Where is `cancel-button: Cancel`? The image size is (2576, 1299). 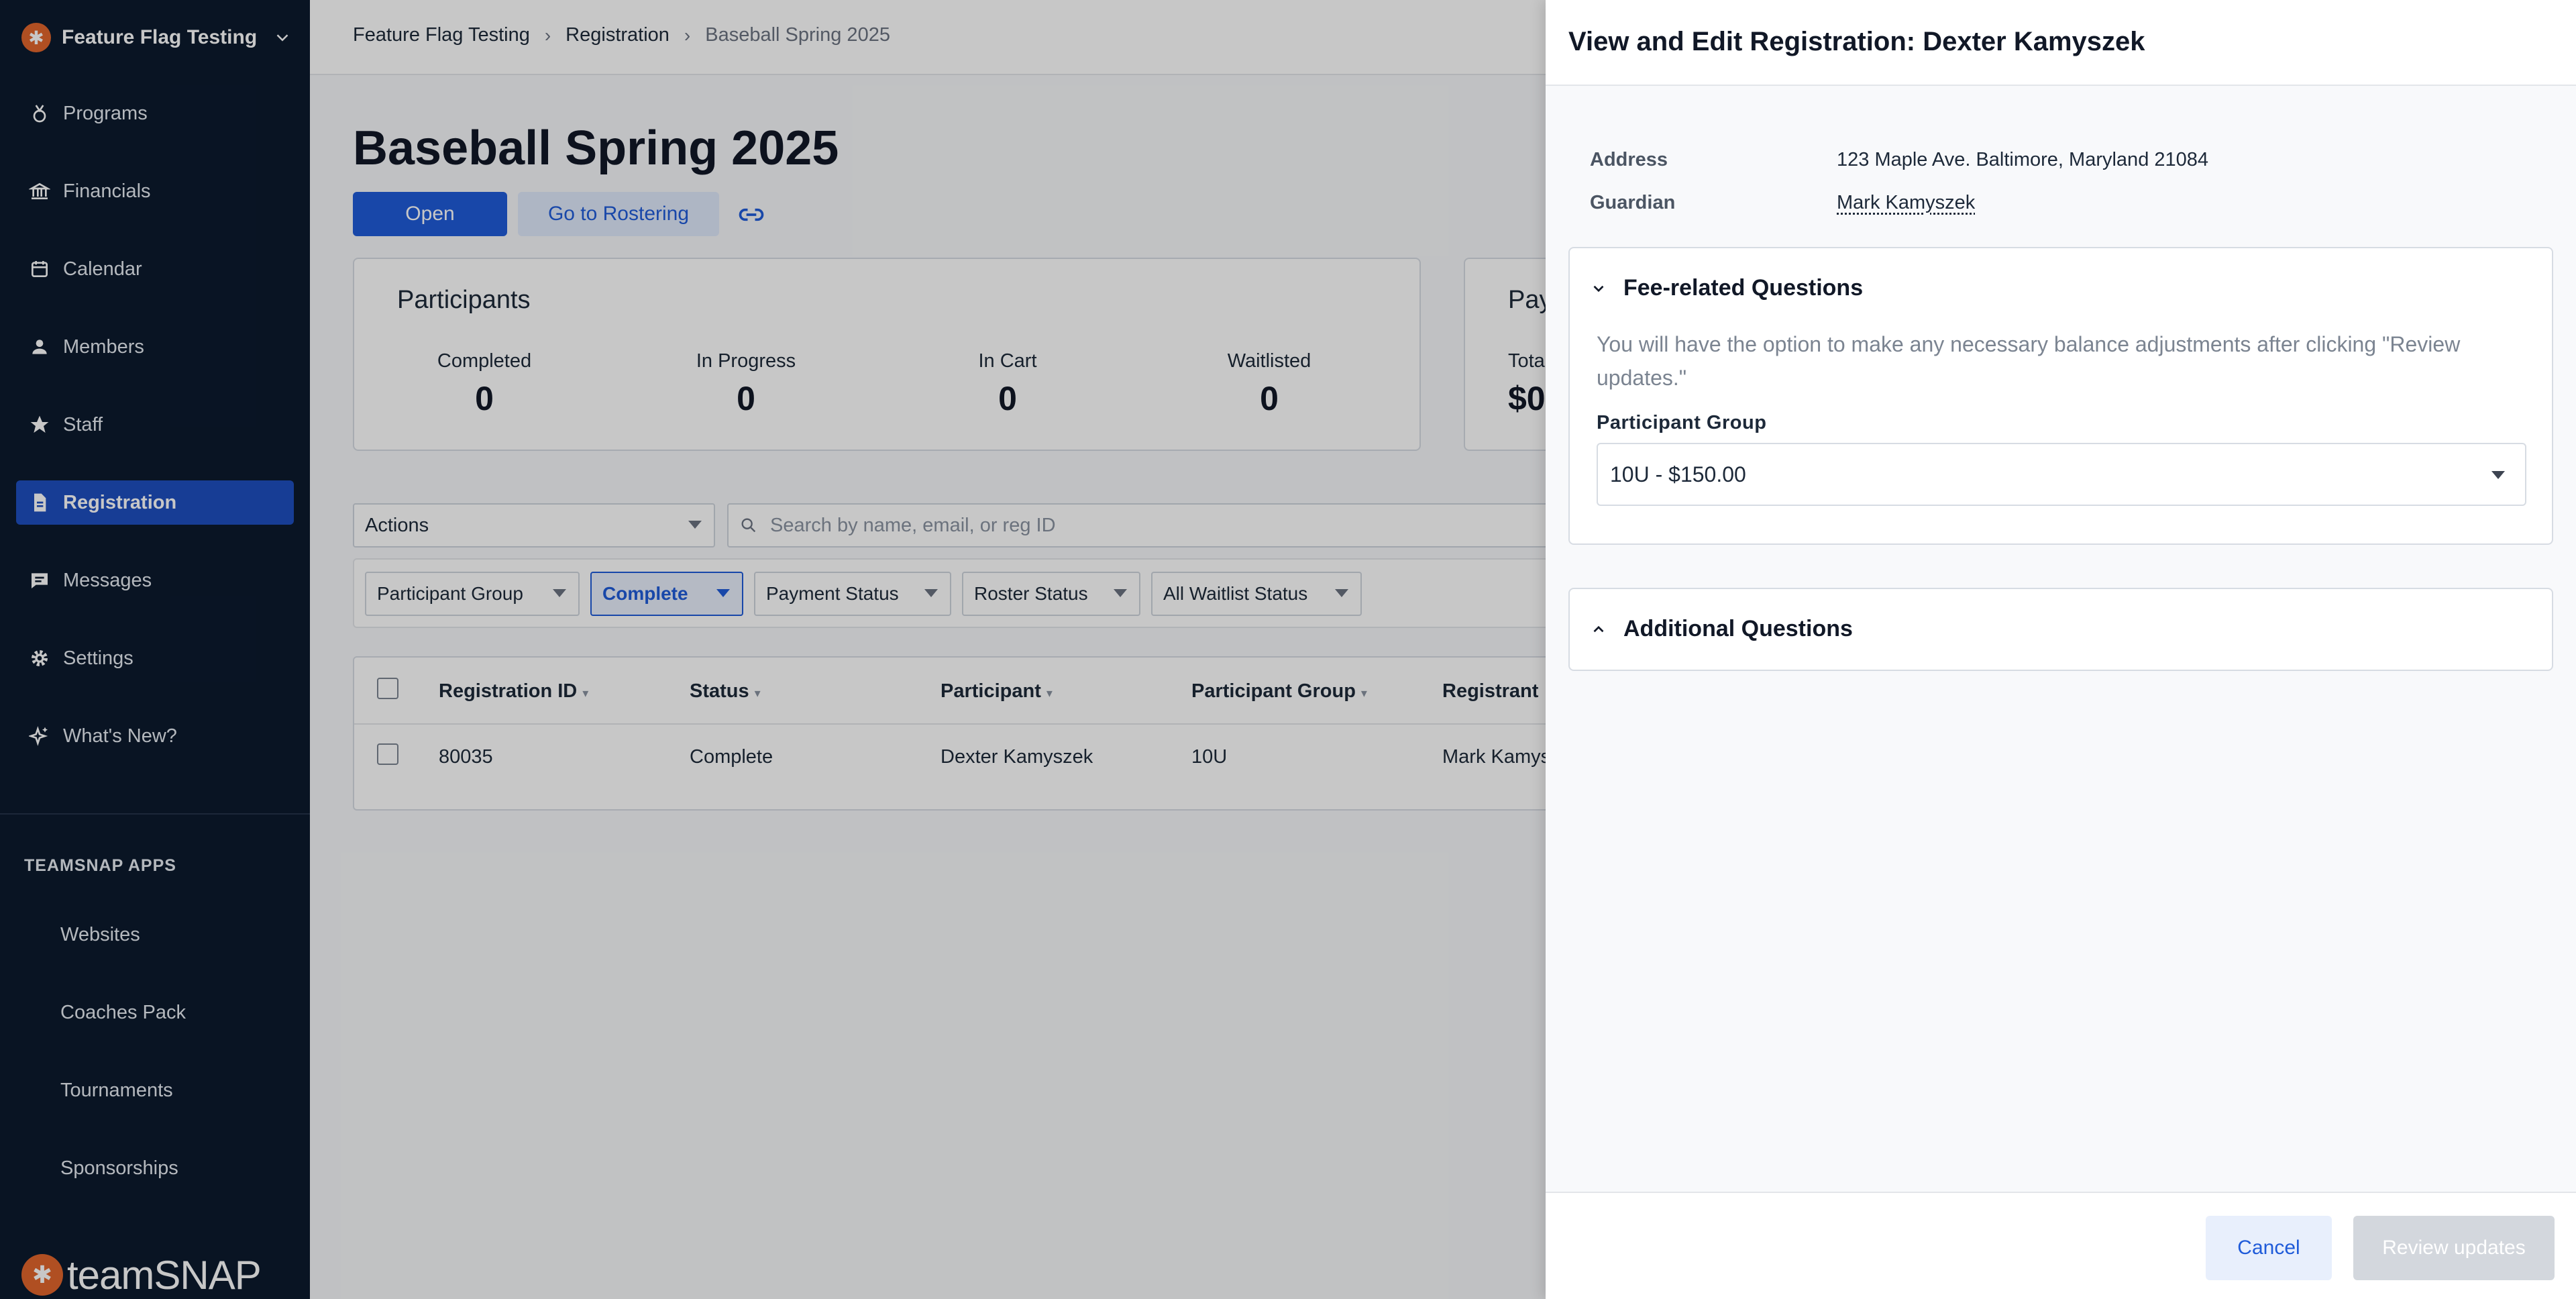
cancel-button: Cancel is located at coordinates (2269, 1248).